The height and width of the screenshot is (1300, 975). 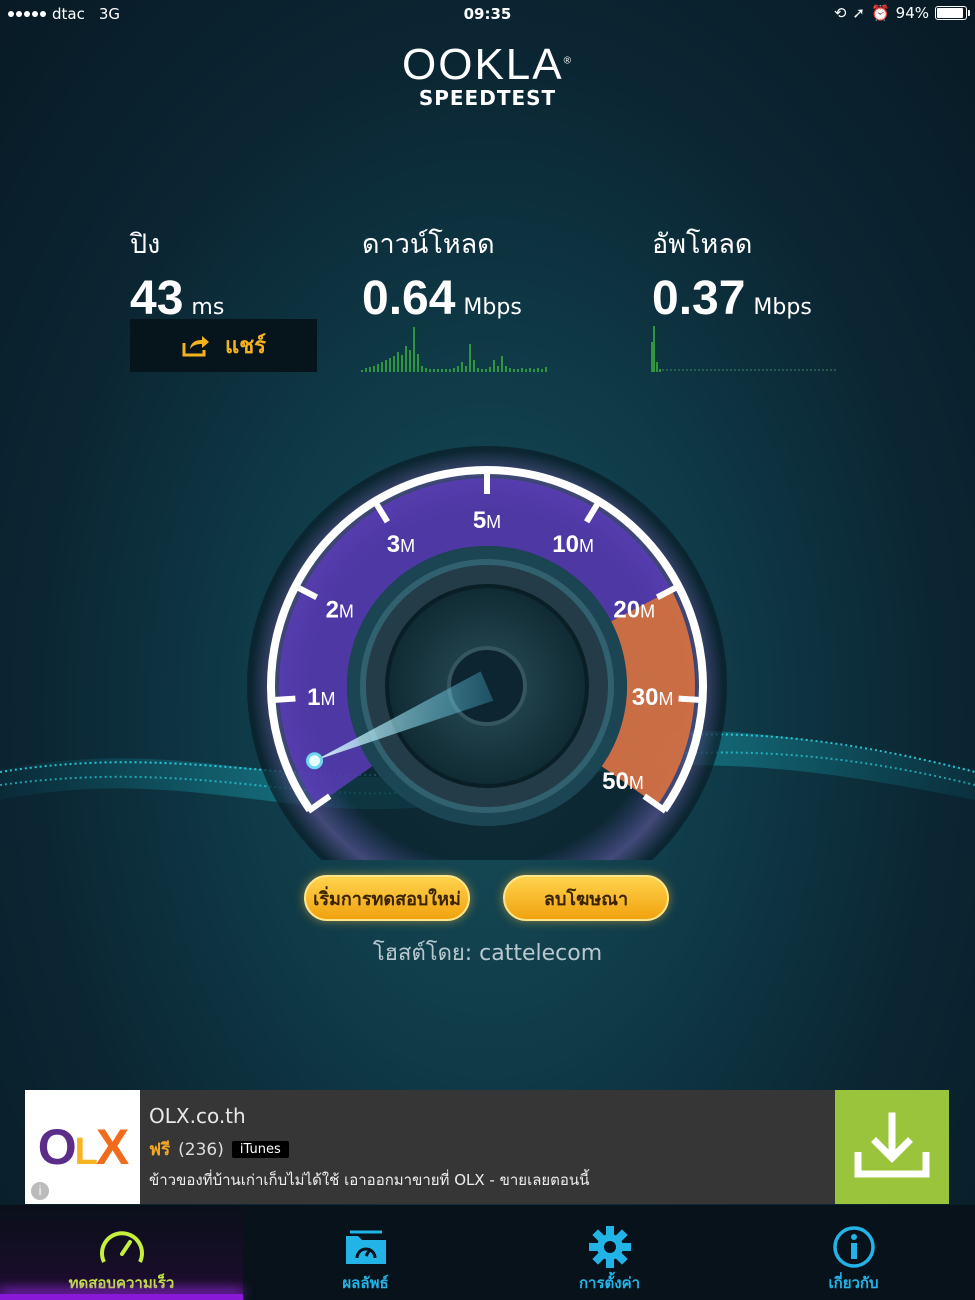 What do you see at coordinates (208, 307) in the screenshot?
I see `ping-unit: ms` at bounding box center [208, 307].